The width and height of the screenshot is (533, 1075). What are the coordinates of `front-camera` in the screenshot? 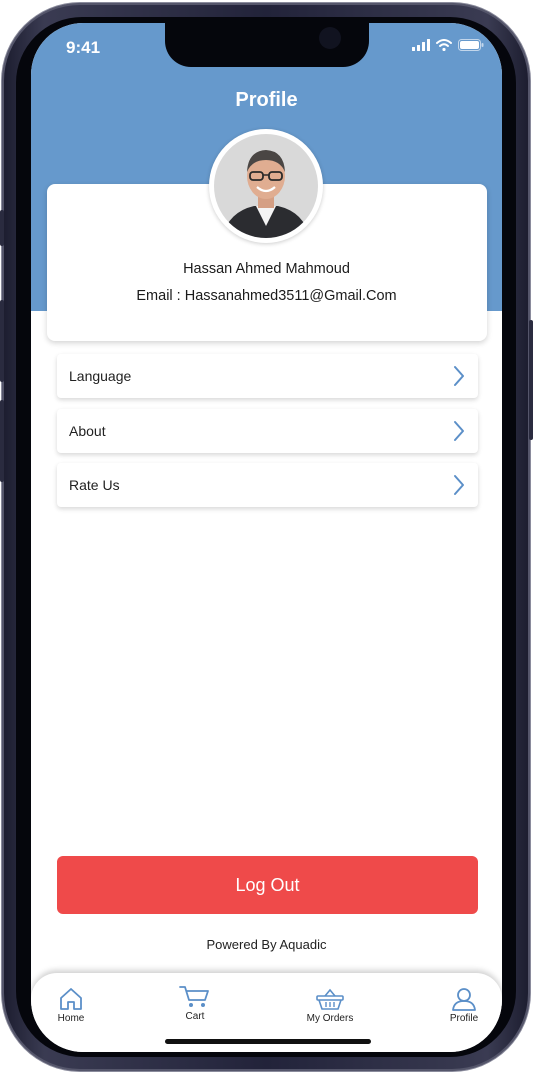 It's located at (330, 38).